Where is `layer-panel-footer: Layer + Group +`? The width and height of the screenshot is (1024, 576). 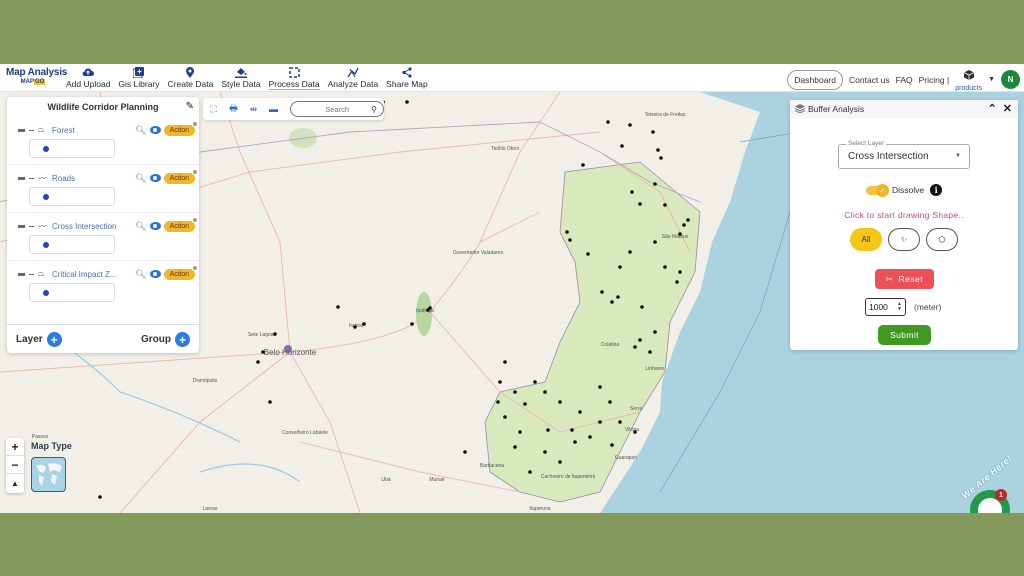 layer-panel-footer: Layer + Group + is located at coordinates (103, 338).